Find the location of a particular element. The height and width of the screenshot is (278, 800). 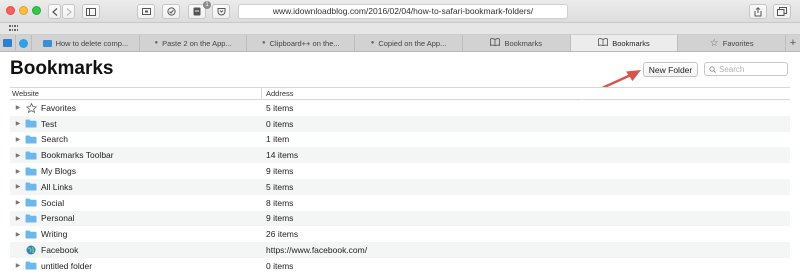

star-icon is located at coordinates (31, 107).